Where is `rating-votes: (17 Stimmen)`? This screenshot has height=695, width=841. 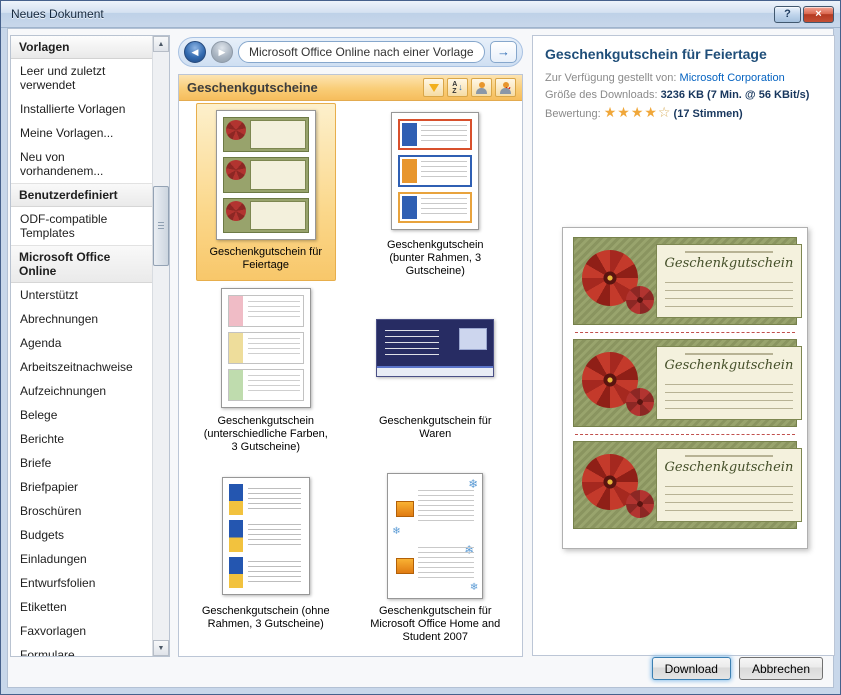
rating-votes: (17 Stimmen) is located at coordinates (708, 114).